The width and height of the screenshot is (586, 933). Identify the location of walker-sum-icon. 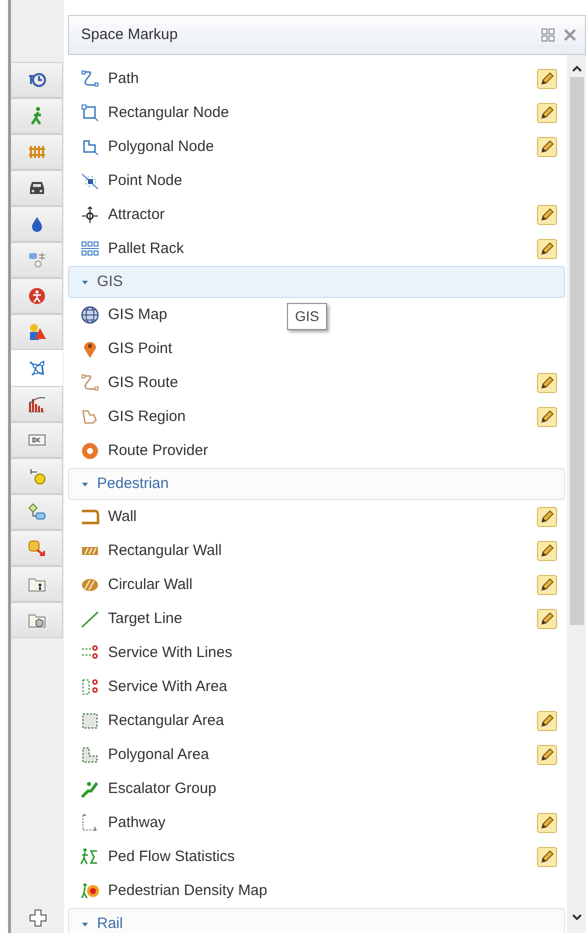
(90, 857).